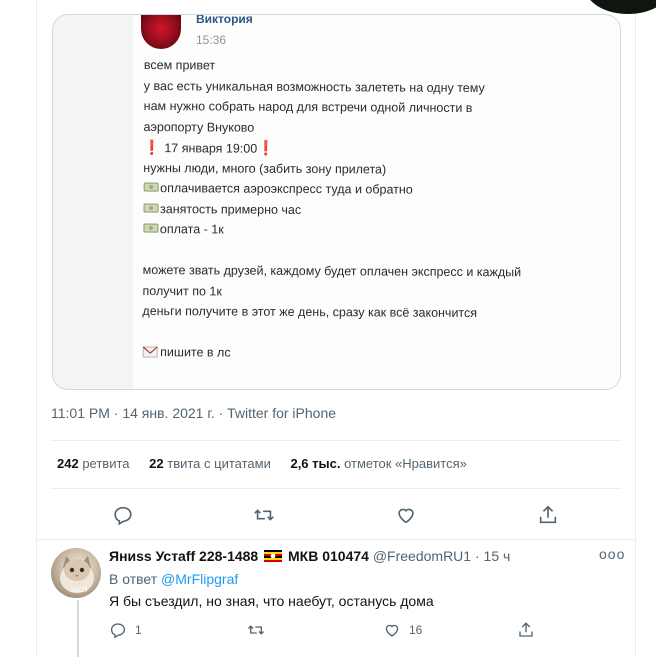 This screenshot has height=657, width=656. What do you see at coordinates (179, 65) in the screenshot?
I see `vk-line: всем привет` at bounding box center [179, 65].